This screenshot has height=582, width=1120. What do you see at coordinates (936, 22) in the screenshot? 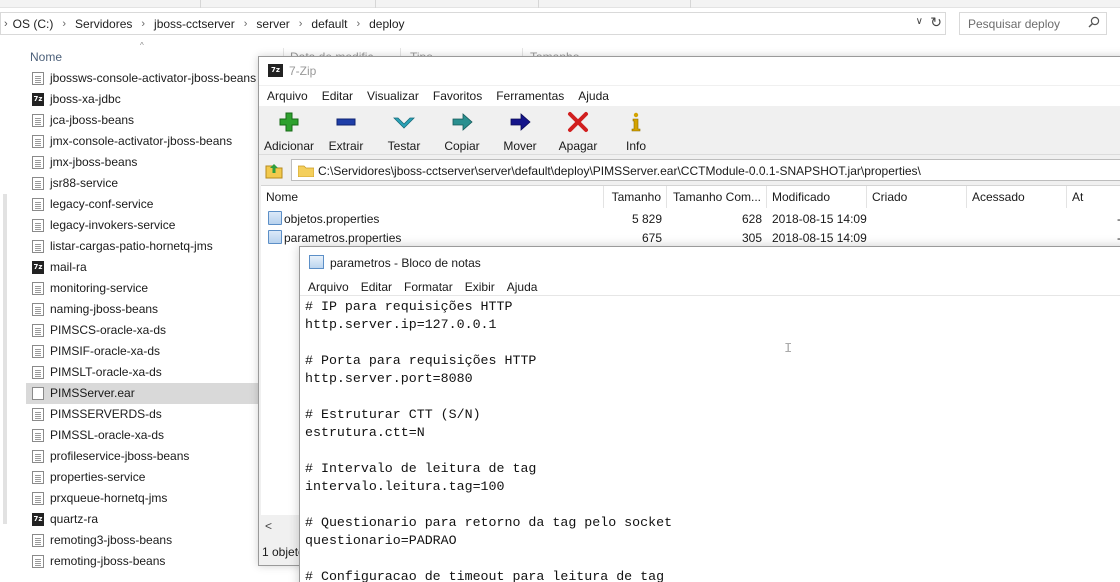
I see `refresh-icon: ↻` at bounding box center [936, 22].